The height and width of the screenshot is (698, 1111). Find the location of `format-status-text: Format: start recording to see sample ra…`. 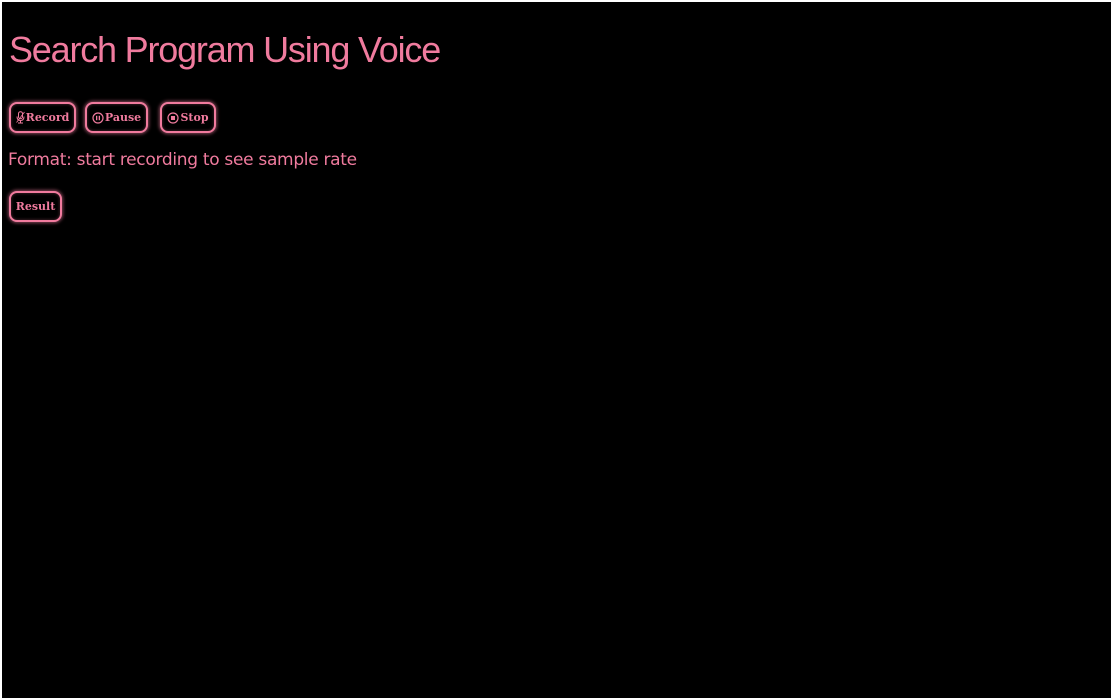

format-status-text: Format: start recording to see sample ra… is located at coordinates (182, 160).